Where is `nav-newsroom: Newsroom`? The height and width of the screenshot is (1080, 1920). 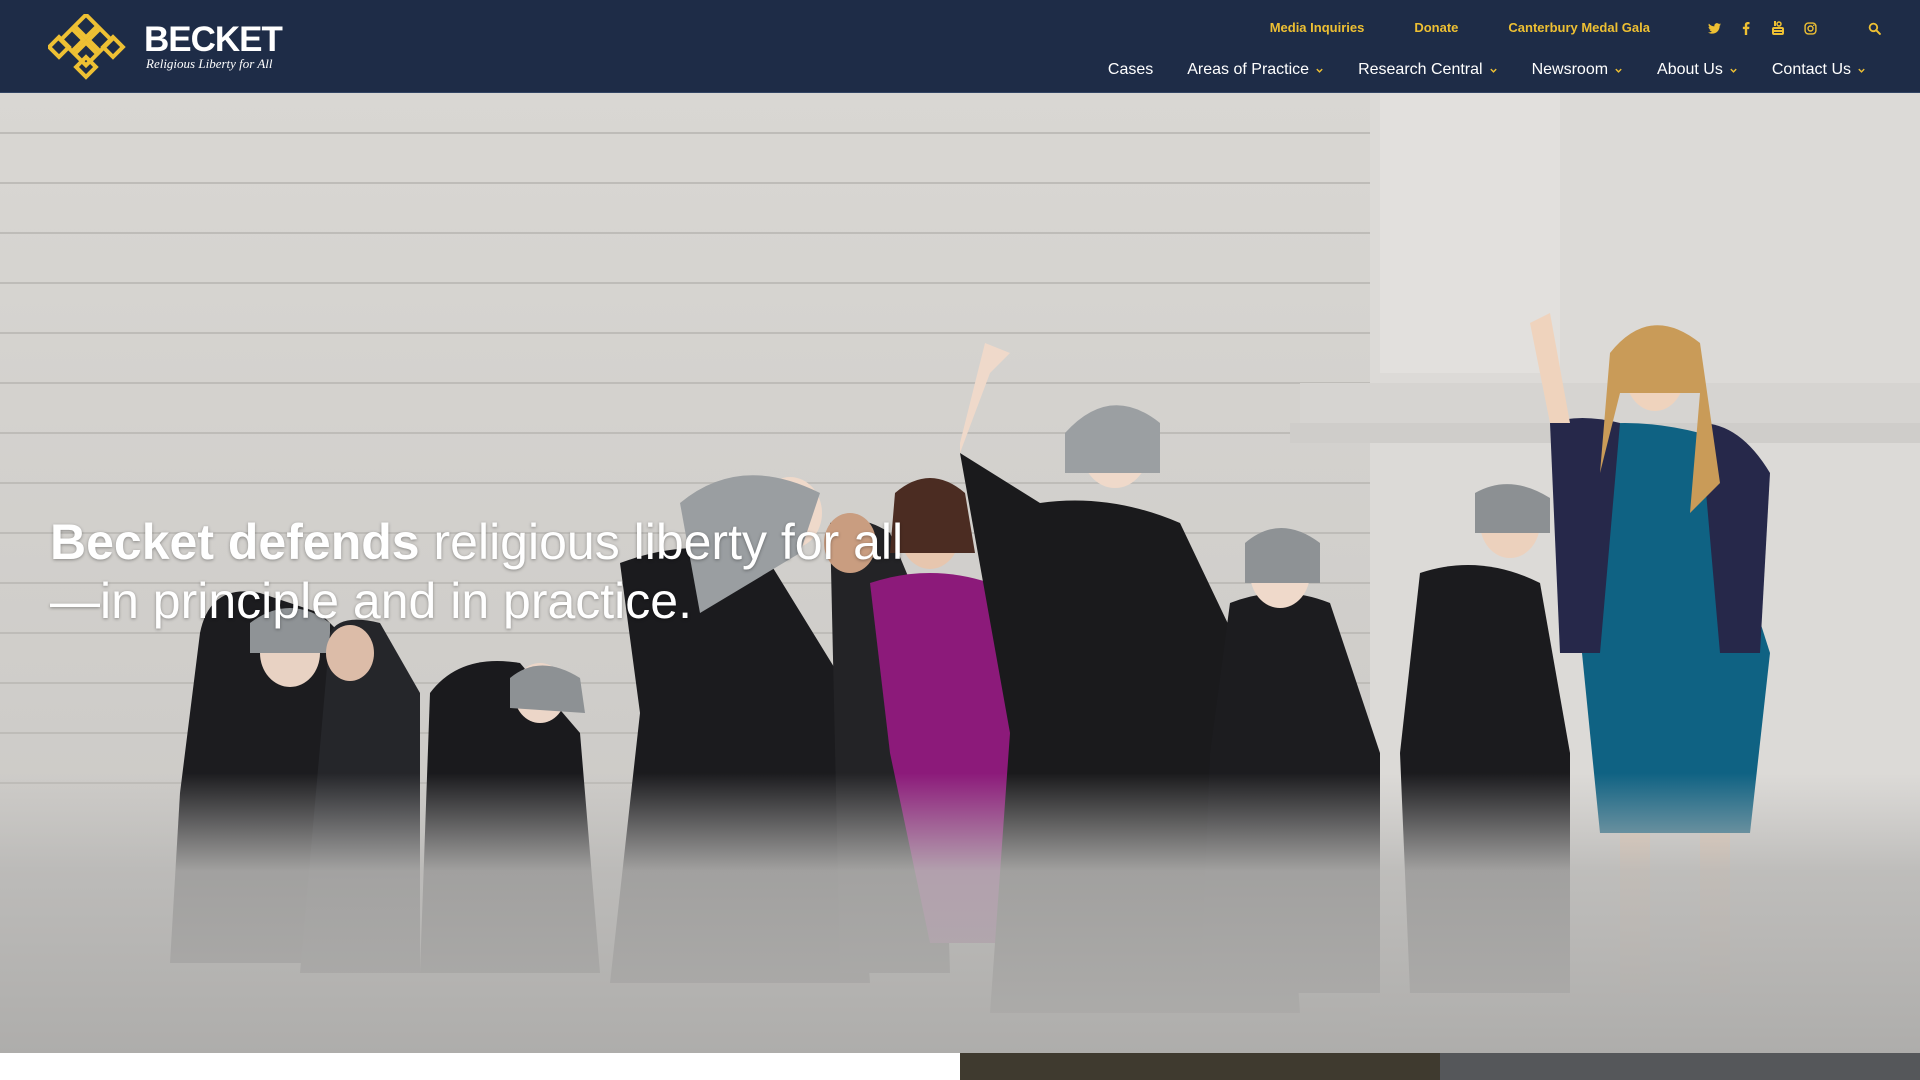
nav-newsroom: Newsroom is located at coordinates (1577, 70).